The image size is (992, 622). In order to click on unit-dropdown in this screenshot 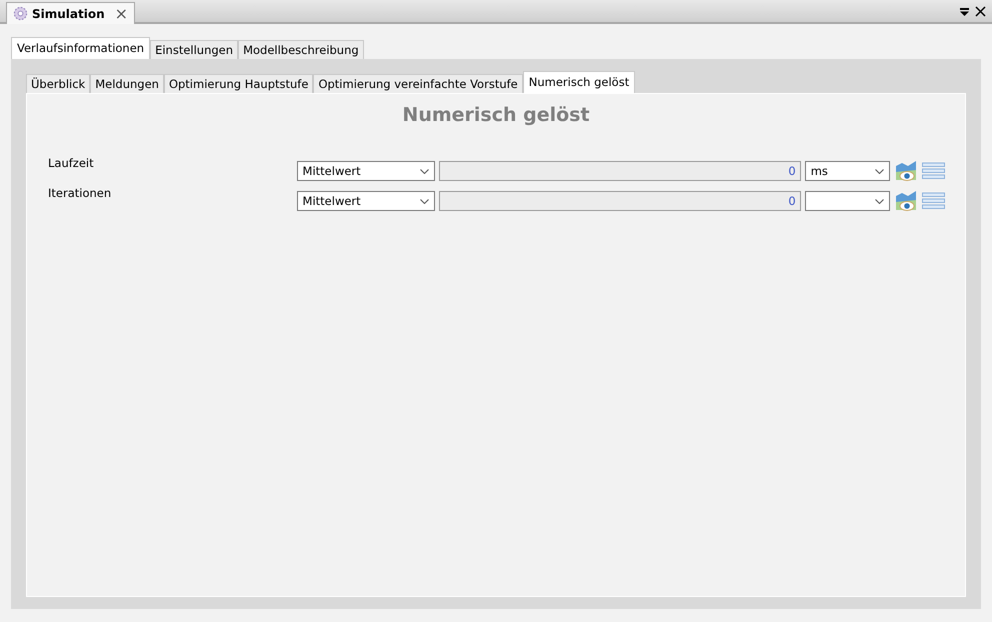, I will do `click(847, 201)`.